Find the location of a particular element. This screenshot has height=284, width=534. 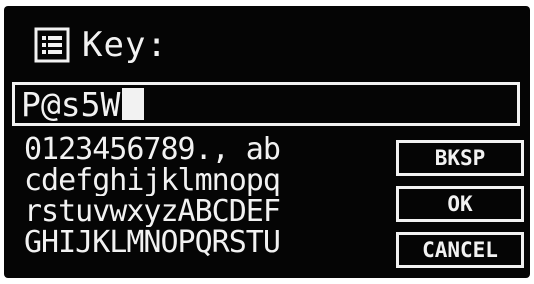

character-row: cdefghijklmnopq is located at coordinates (209, 180).